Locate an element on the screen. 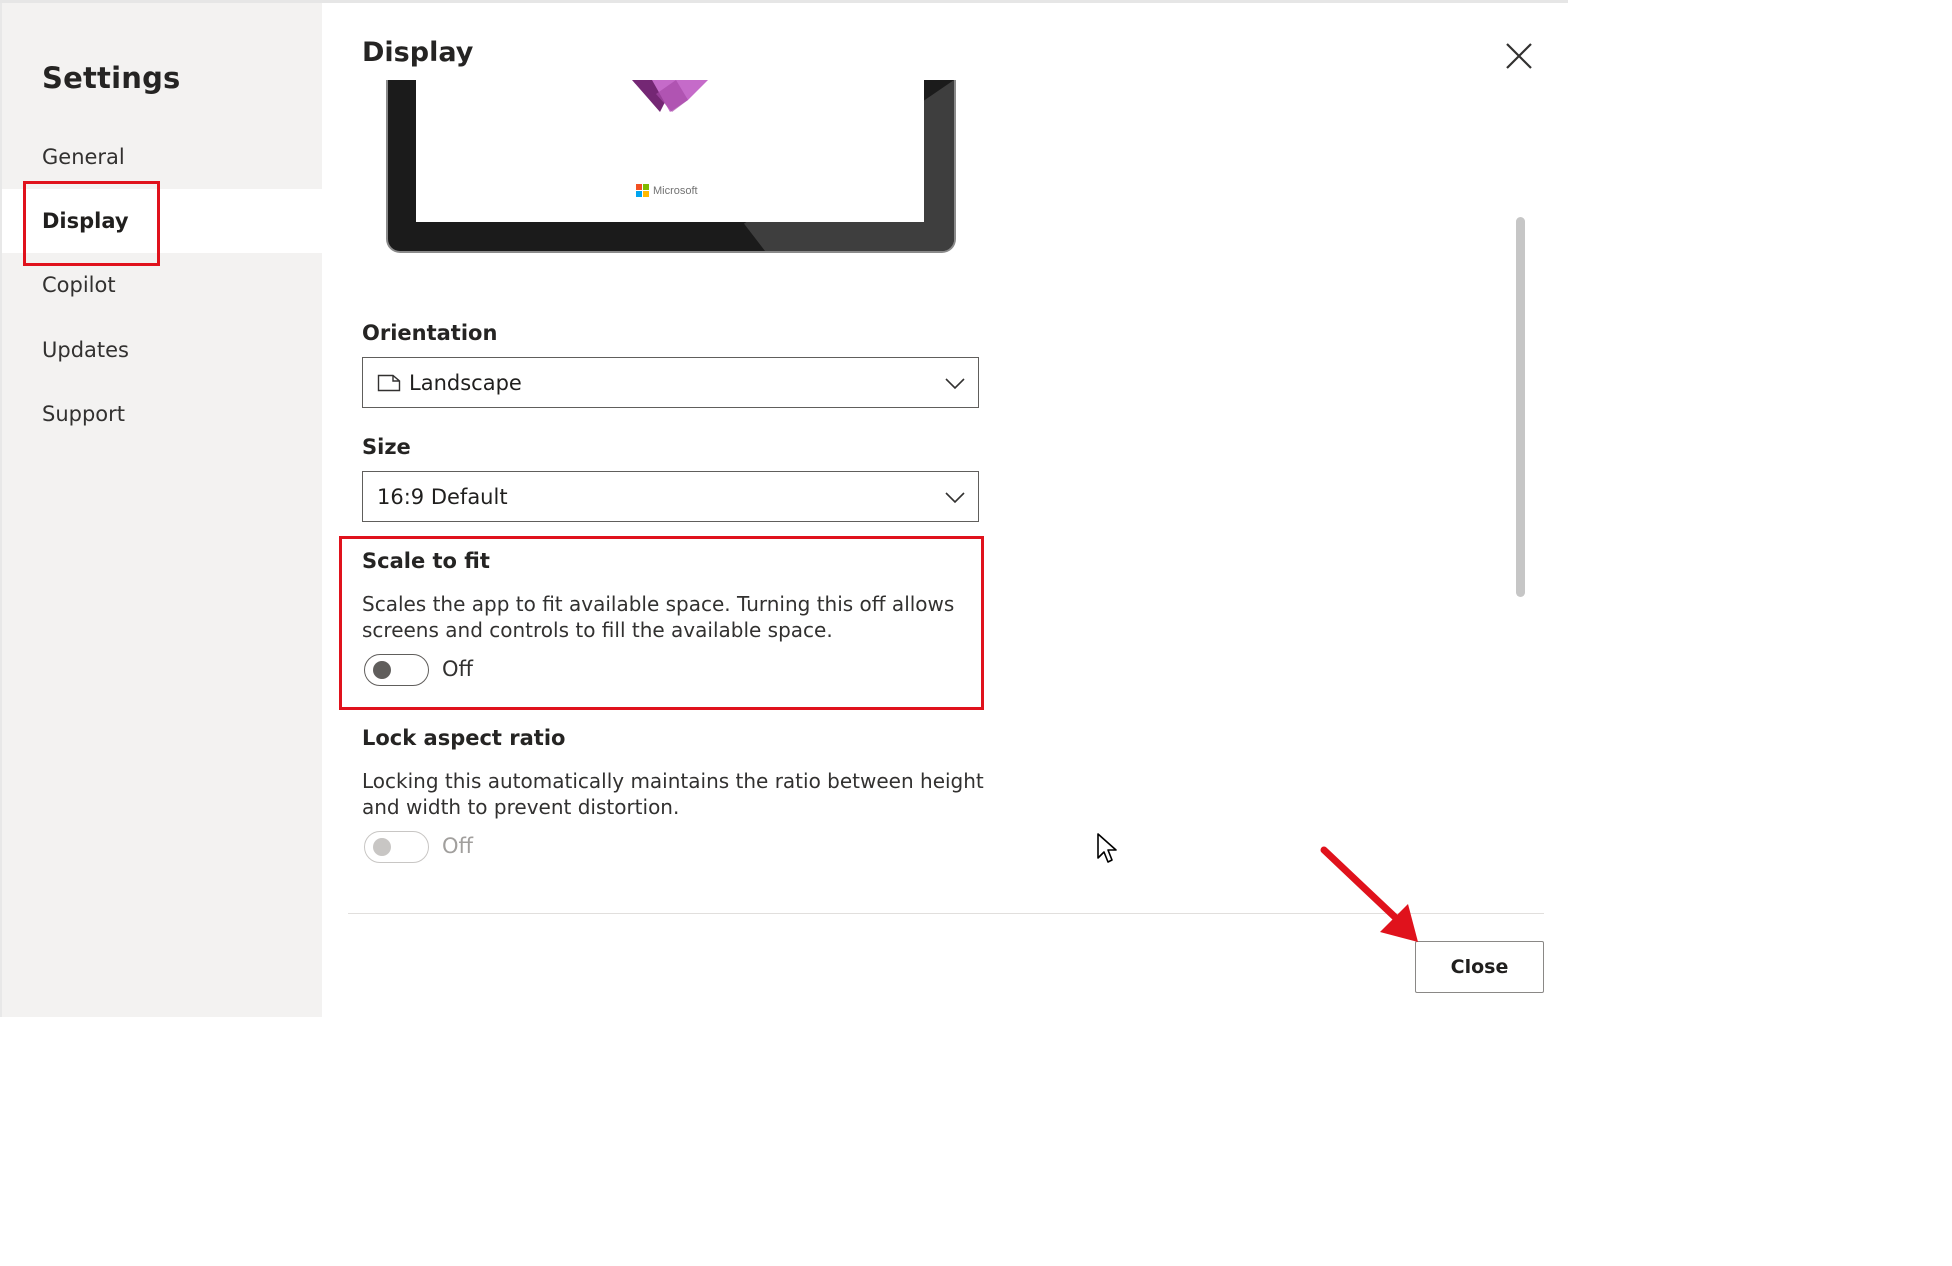 The height and width of the screenshot is (1266, 1952). device-preview: Microsoft is located at coordinates (671, 166).